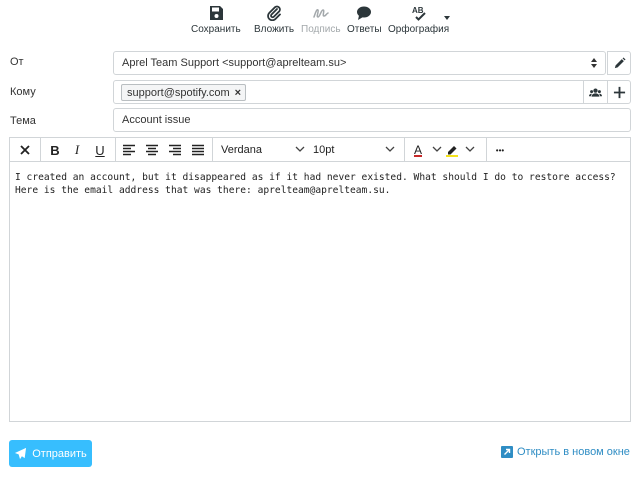  I want to click on align-justify-button, so click(198, 150).